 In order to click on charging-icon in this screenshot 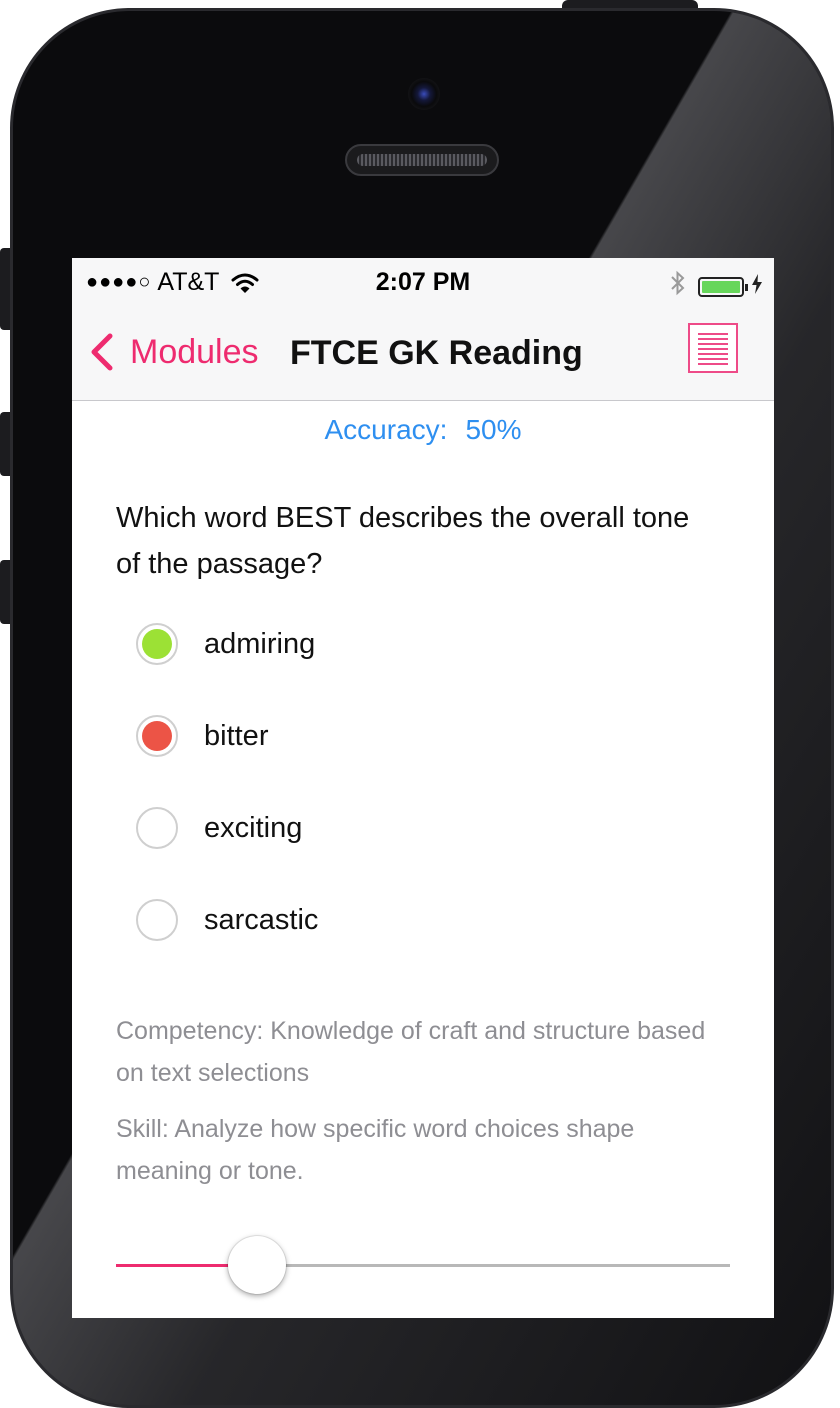, I will do `click(757, 286)`.